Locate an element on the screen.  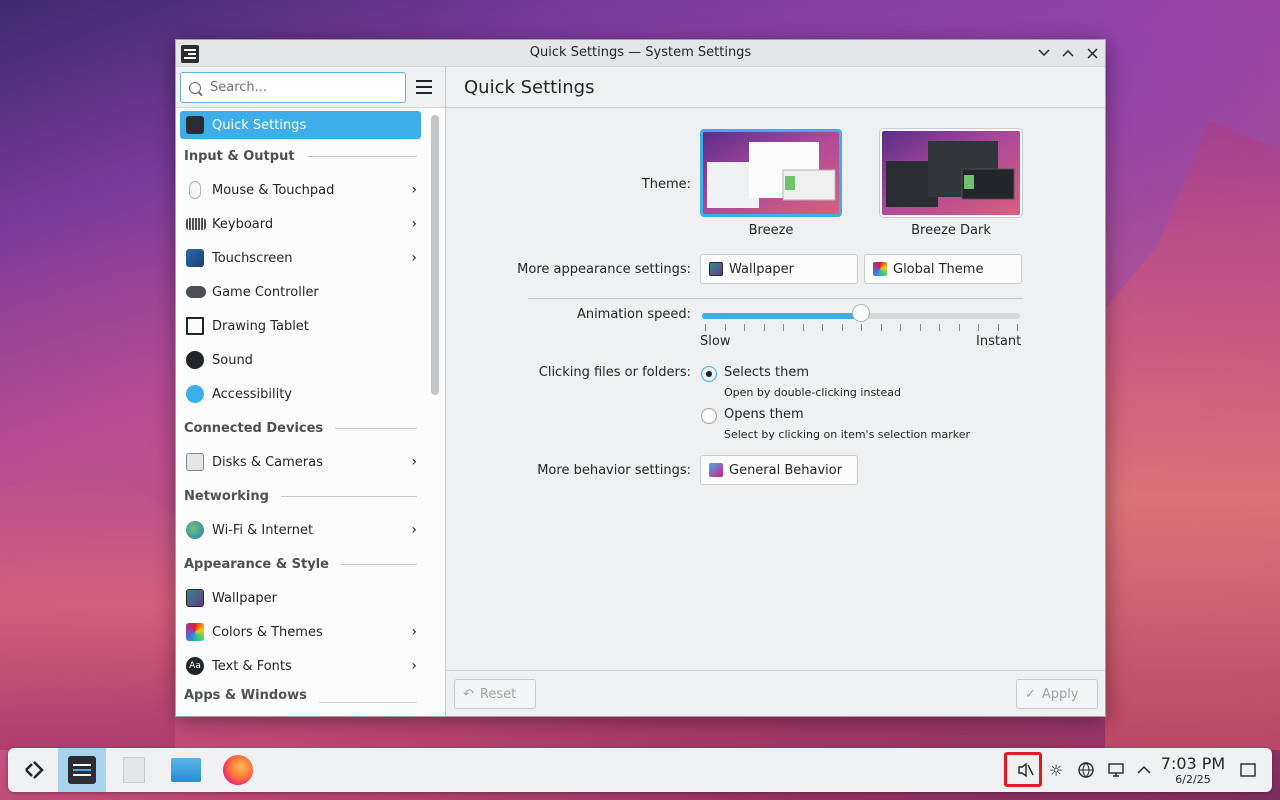
brightness-icon: ☼ is located at coordinates (1056, 770).